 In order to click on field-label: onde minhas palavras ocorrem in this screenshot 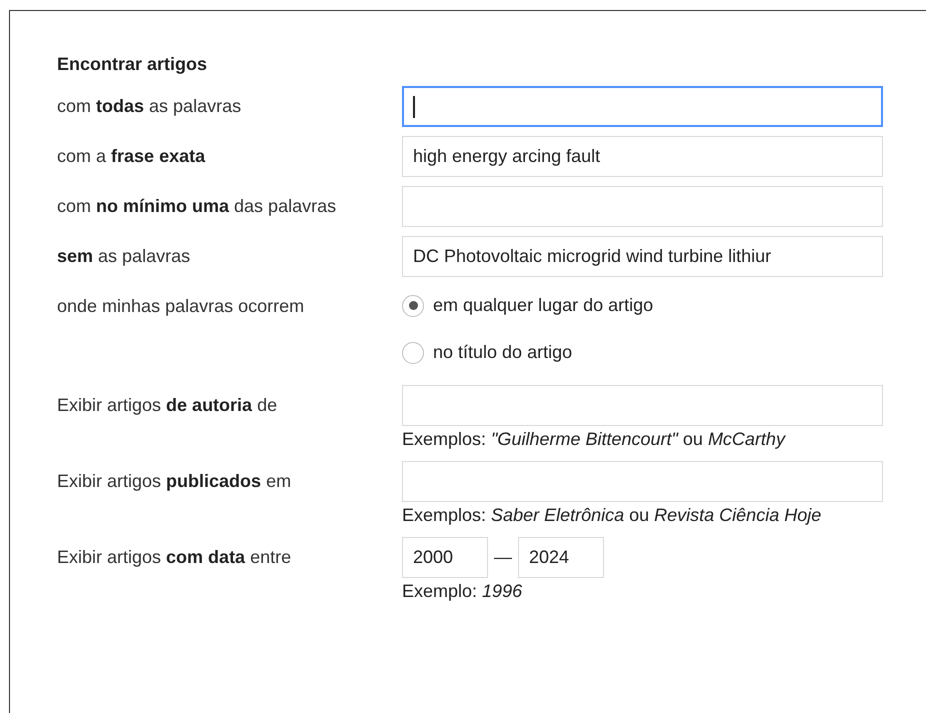, I will do `click(181, 306)`.